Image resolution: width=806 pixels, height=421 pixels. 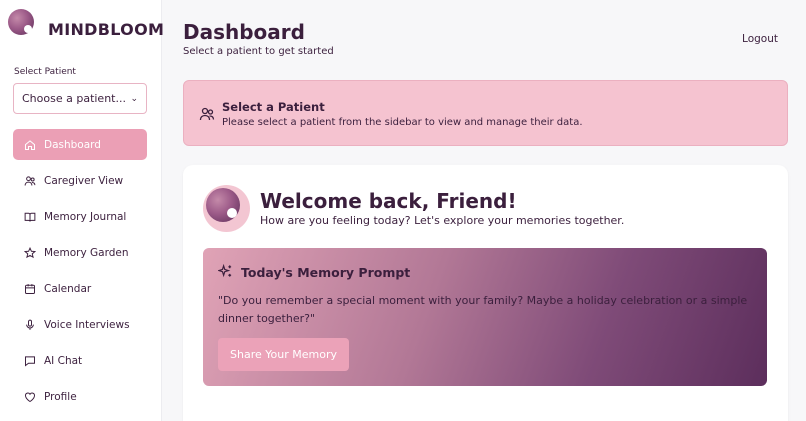 I want to click on sidebar-item-ai-chat: AI Chat, so click(x=80, y=360).